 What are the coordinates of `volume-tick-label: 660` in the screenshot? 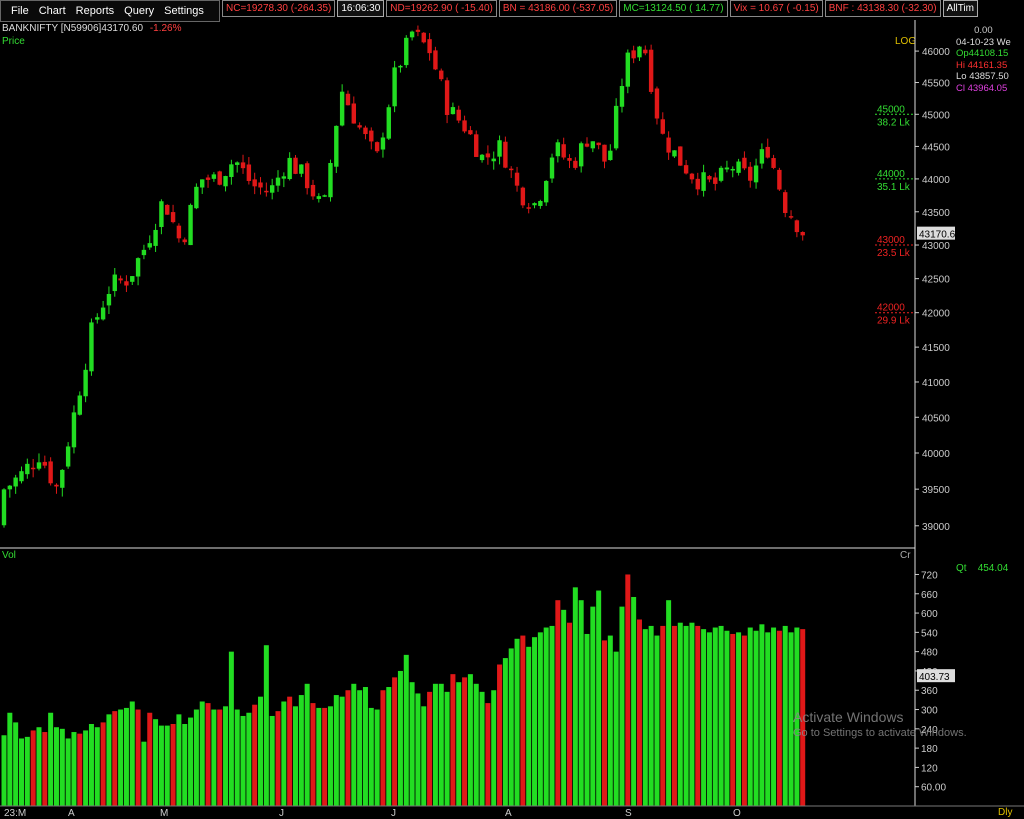 It's located at (929, 595).